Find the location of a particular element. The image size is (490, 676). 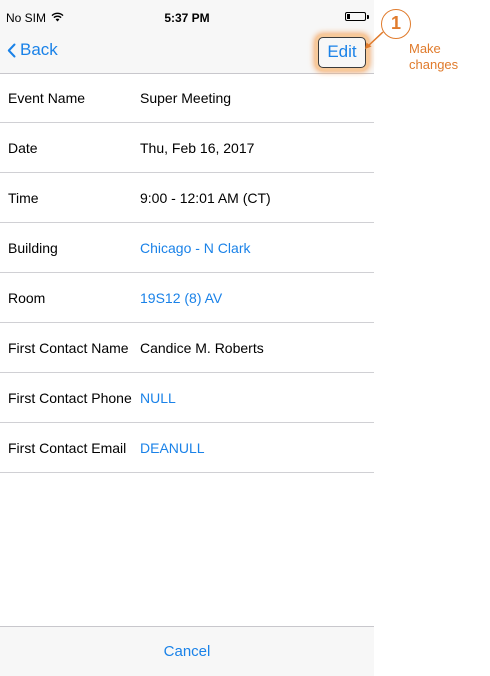

back-button: Back is located at coordinates (32, 50).